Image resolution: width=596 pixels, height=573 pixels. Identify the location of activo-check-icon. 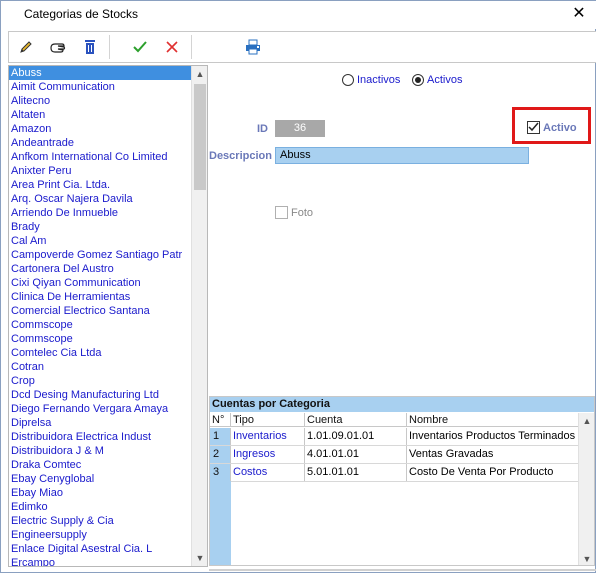
(533, 127).